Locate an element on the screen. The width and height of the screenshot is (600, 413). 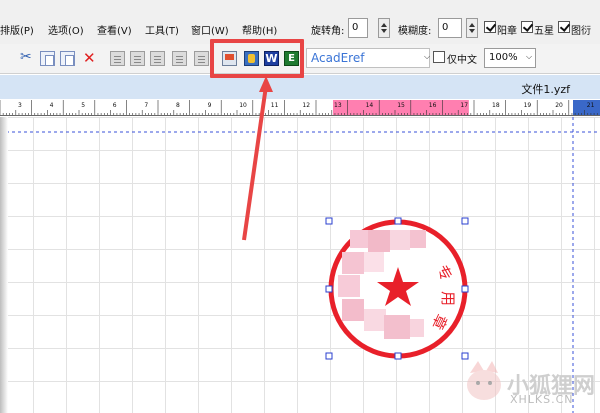
align-grid-icon is located at coordinates (201, 58).